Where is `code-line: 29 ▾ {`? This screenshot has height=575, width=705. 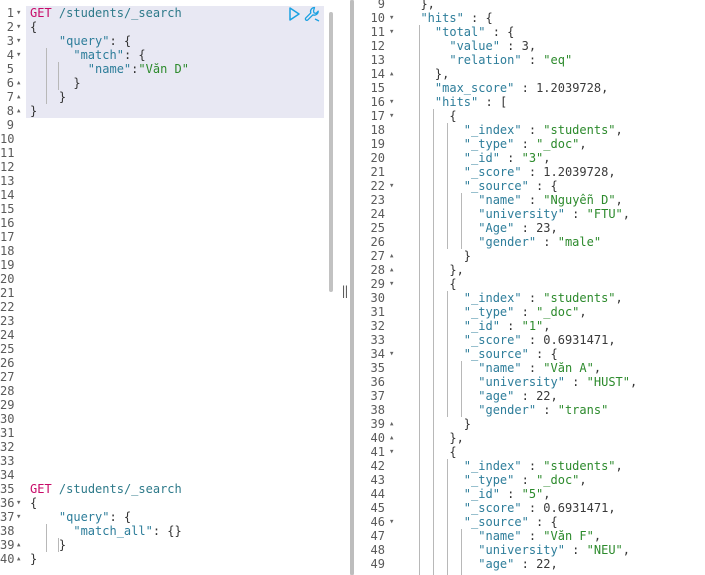 code-line: 29 ▾ { is located at coordinates (530, 284).